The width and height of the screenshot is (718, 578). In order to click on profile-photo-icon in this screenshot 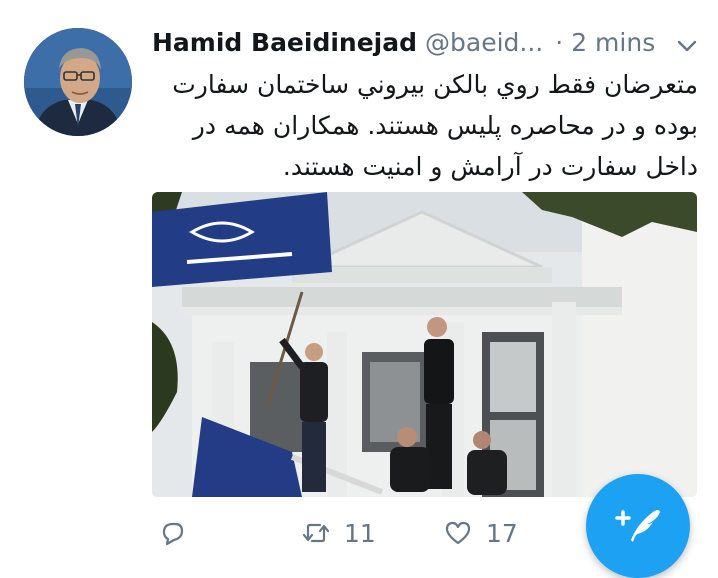, I will do `click(78, 82)`.